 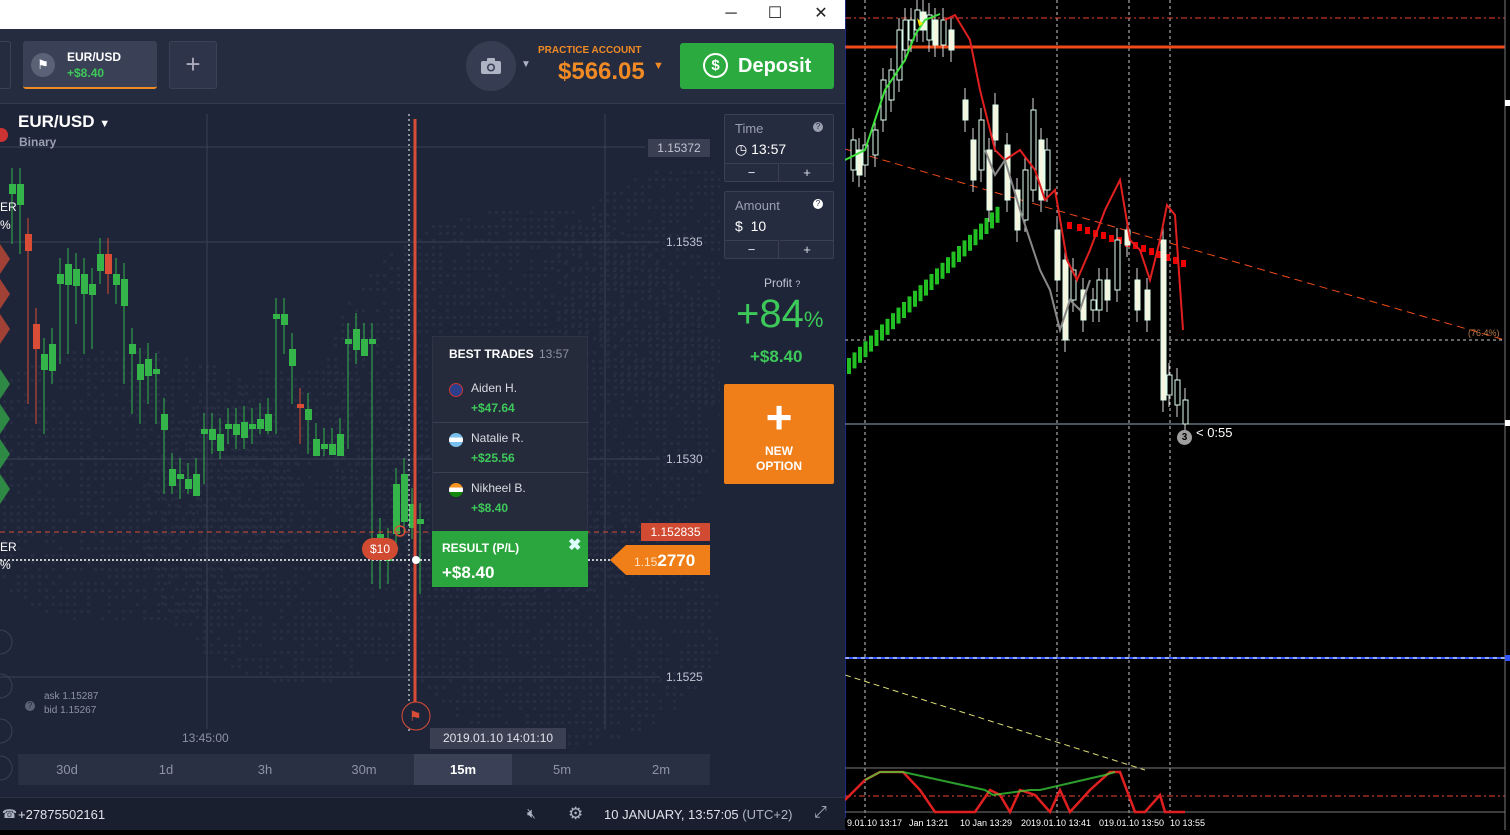 What do you see at coordinates (752, 249) in the screenshot?
I see `amount-minus-button: −` at bounding box center [752, 249].